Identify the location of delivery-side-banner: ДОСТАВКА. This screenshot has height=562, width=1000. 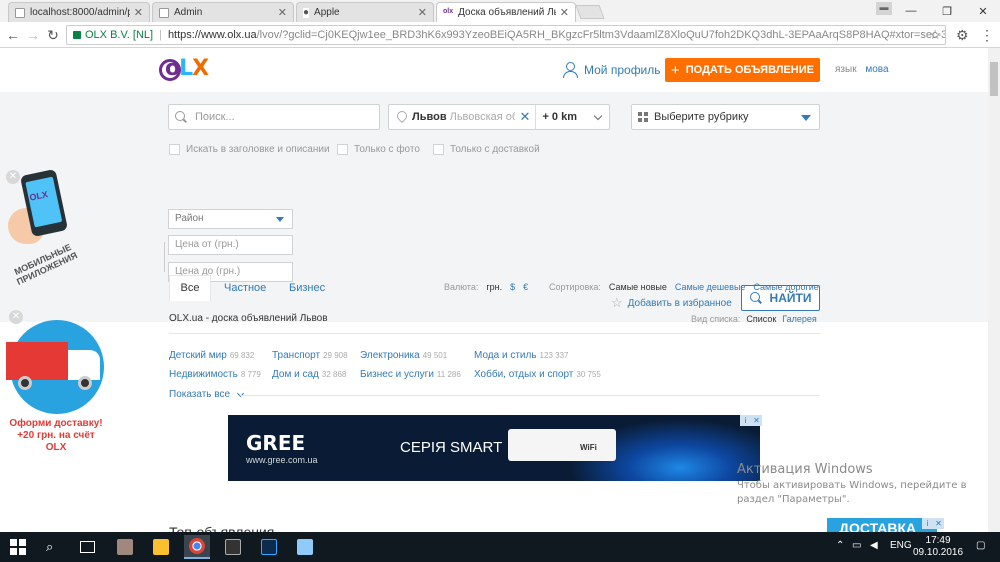
(882, 525).